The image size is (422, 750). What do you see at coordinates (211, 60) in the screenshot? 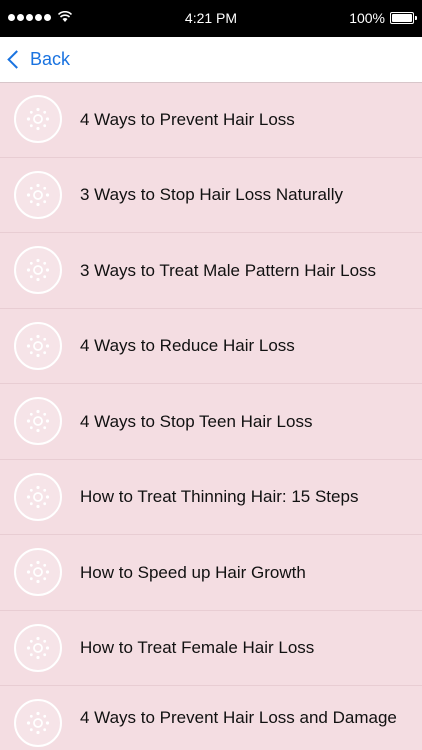
I see `navigation-bar: Back` at bounding box center [211, 60].